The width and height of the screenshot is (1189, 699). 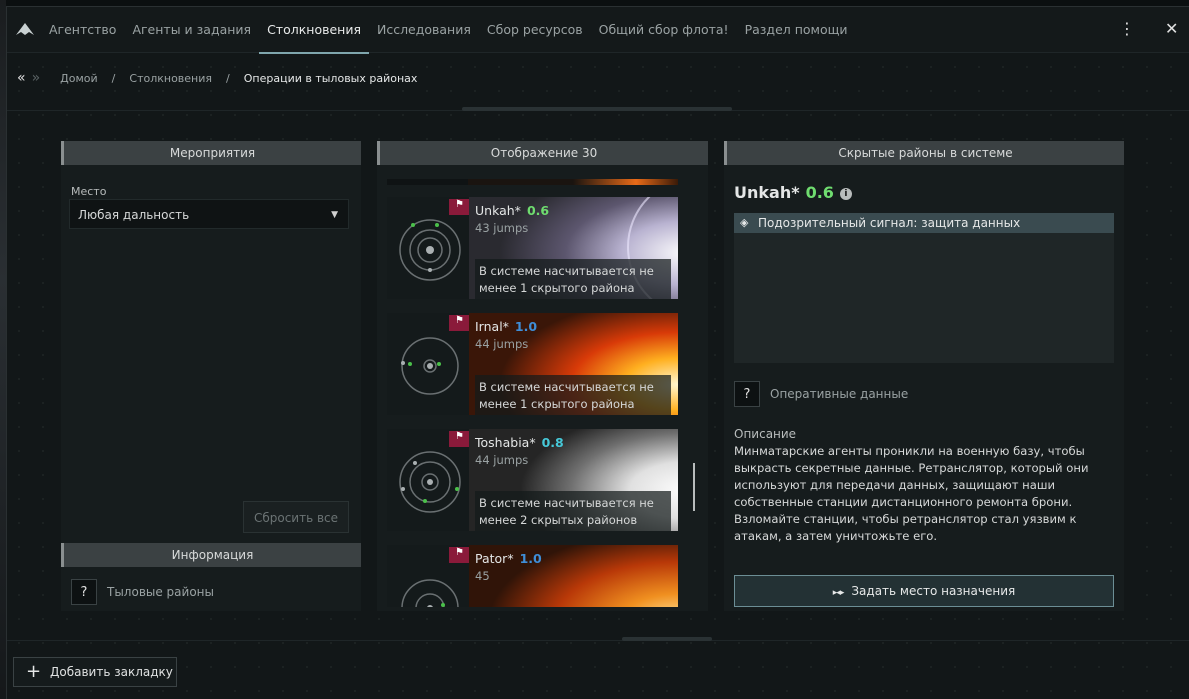 What do you see at coordinates (519, 442) in the screenshot?
I see `system-name: Toshabia* 0.8` at bounding box center [519, 442].